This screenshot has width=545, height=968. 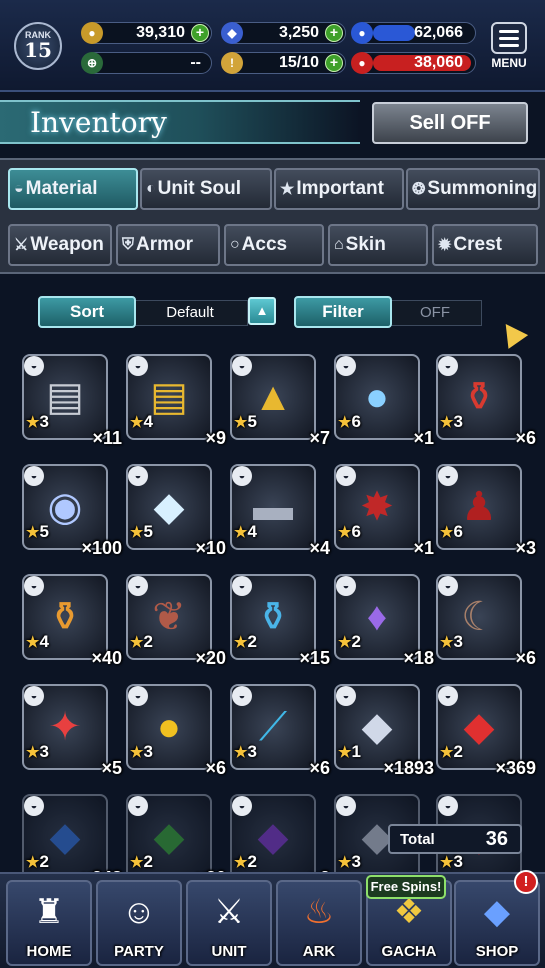 What do you see at coordinates (384, 511) in the screenshot?
I see `inventory-item: ✸ ◒ ★6 ×1` at bounding box center [384, 511].